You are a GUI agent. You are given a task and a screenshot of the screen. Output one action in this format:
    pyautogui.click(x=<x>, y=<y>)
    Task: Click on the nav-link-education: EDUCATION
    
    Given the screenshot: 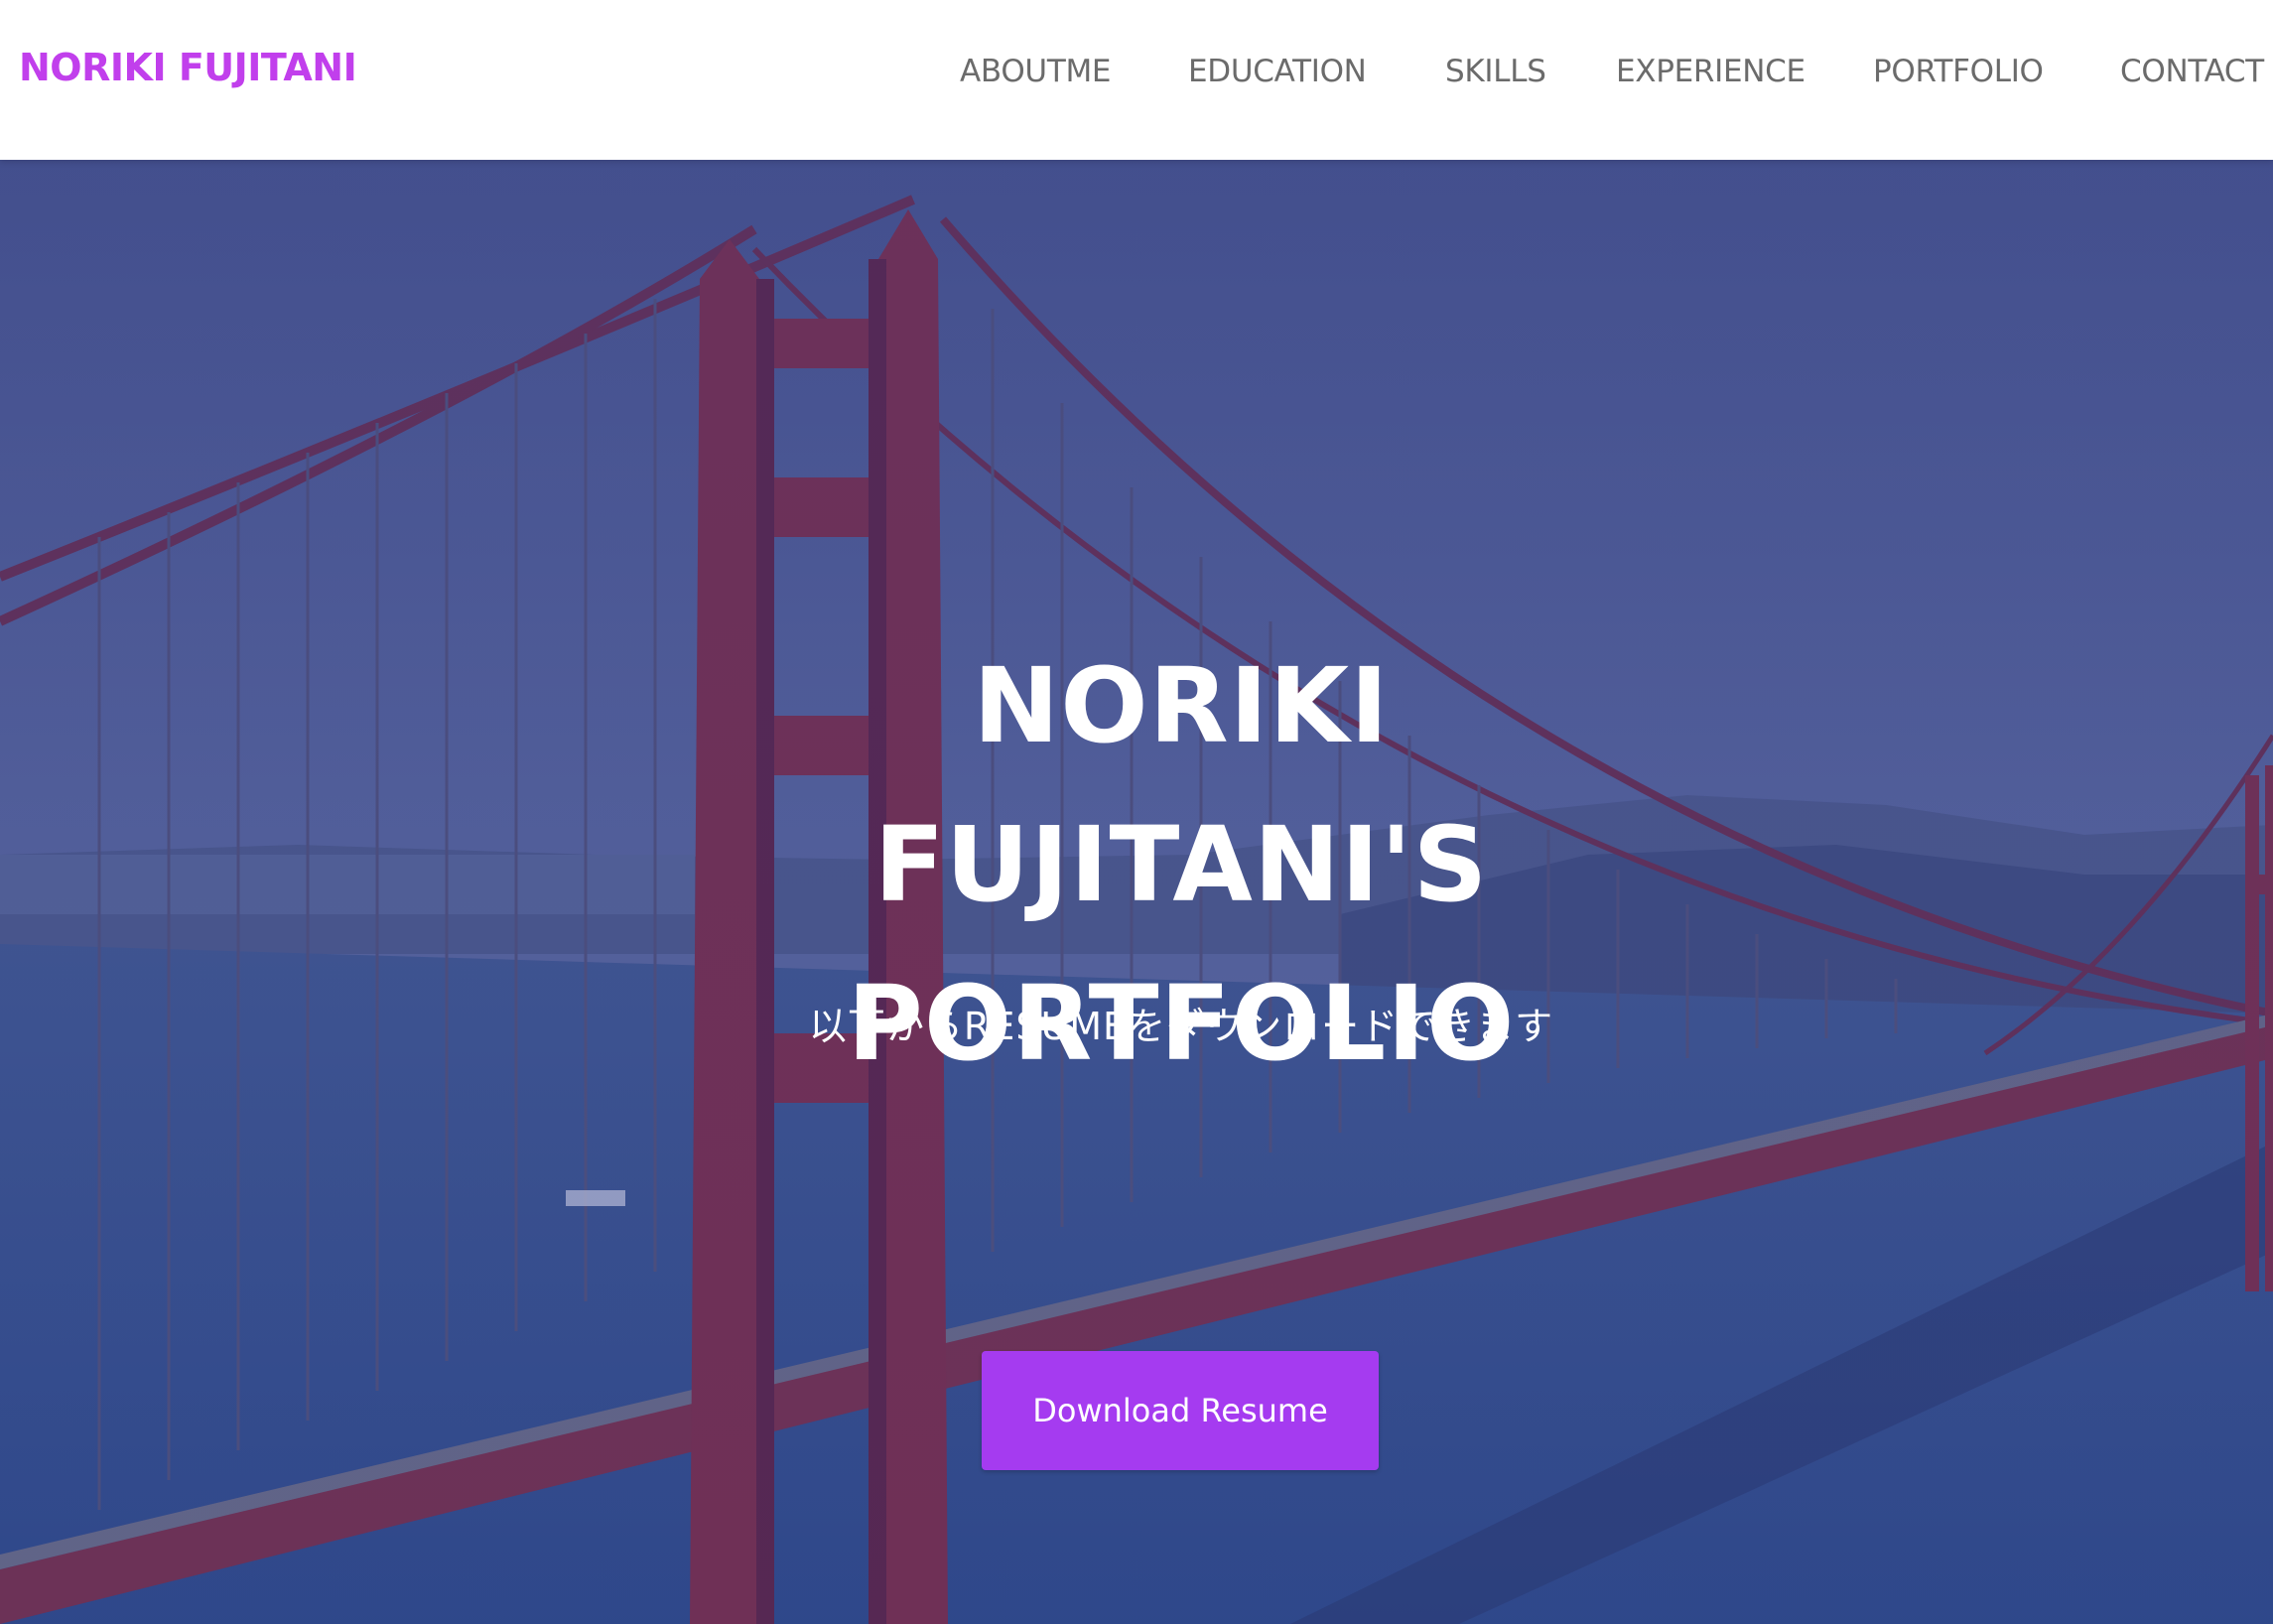 What is the action you would take?
    pyautogui.click(x=1277, y=71)
    